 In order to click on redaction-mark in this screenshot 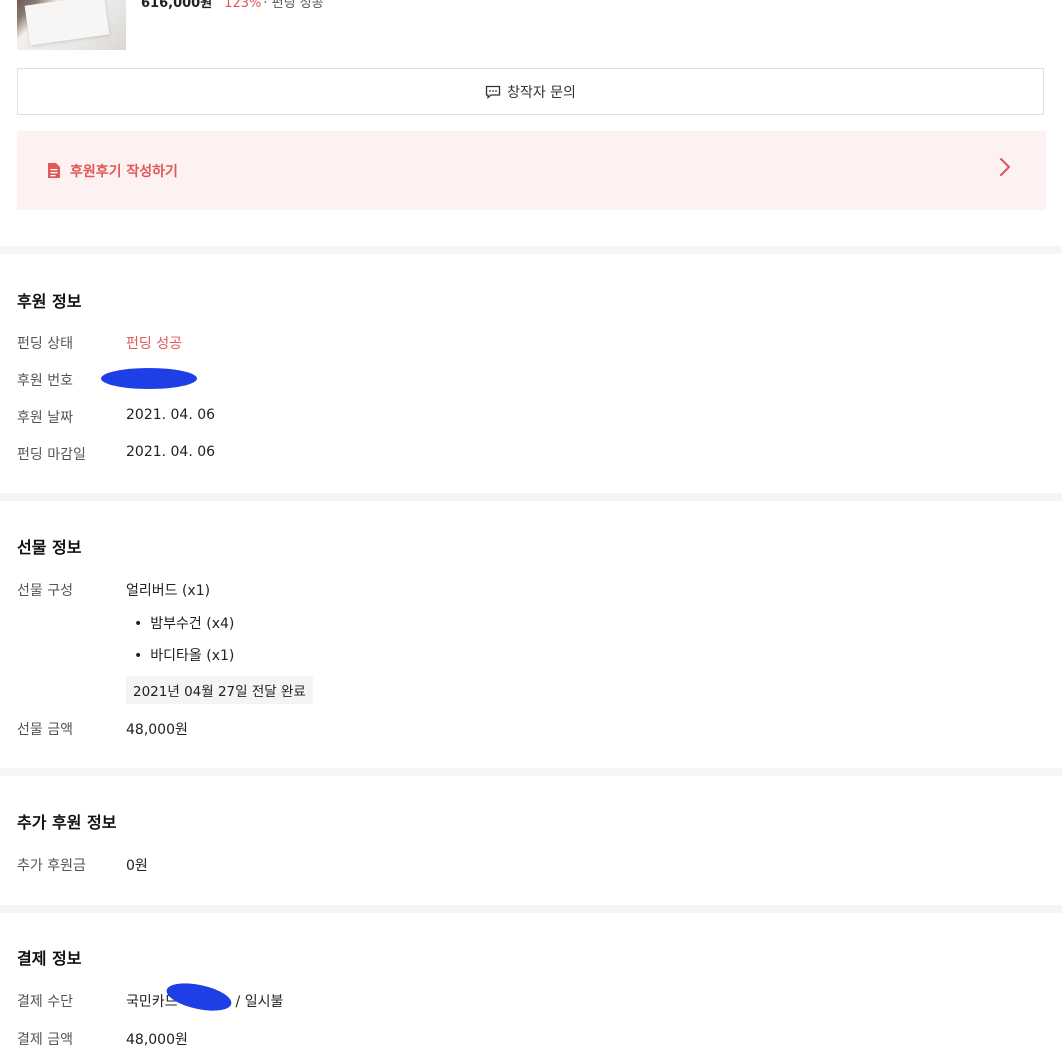, I will do `click(149, 378)`.